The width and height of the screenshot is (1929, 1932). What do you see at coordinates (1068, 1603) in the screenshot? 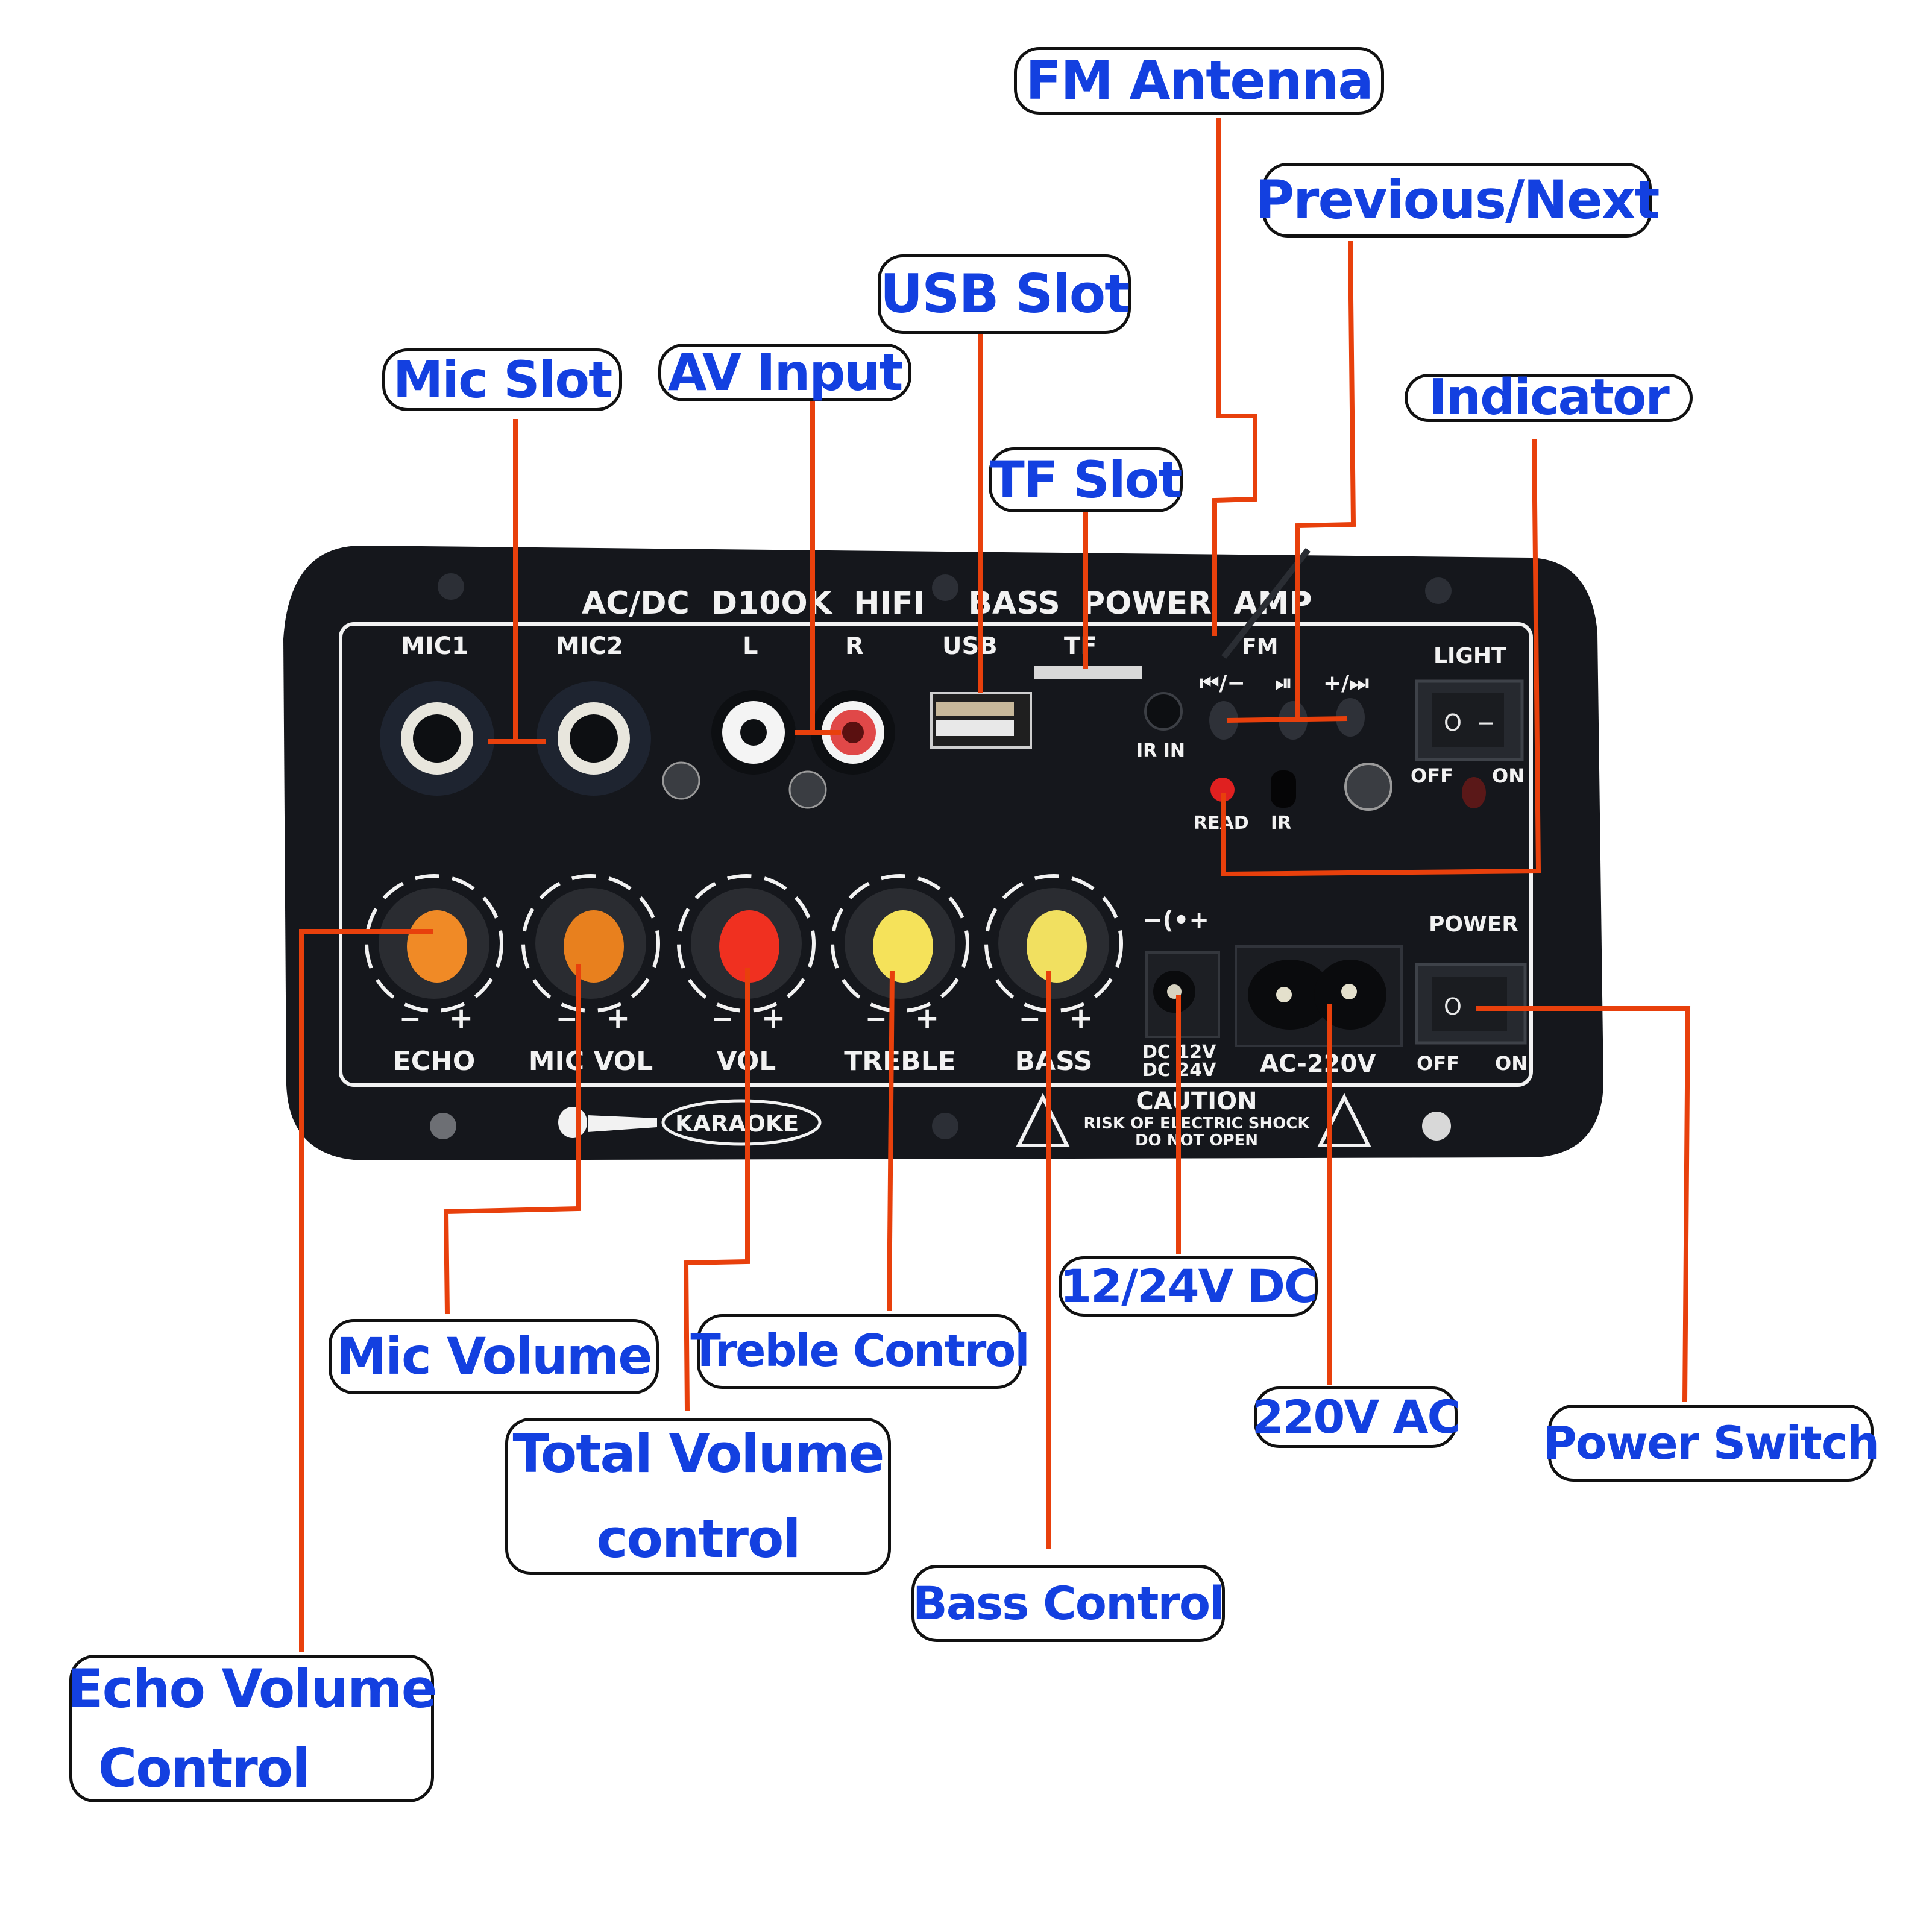
I see `callout-bass-control: Bass Control` at bounding box center [1068, 1603].